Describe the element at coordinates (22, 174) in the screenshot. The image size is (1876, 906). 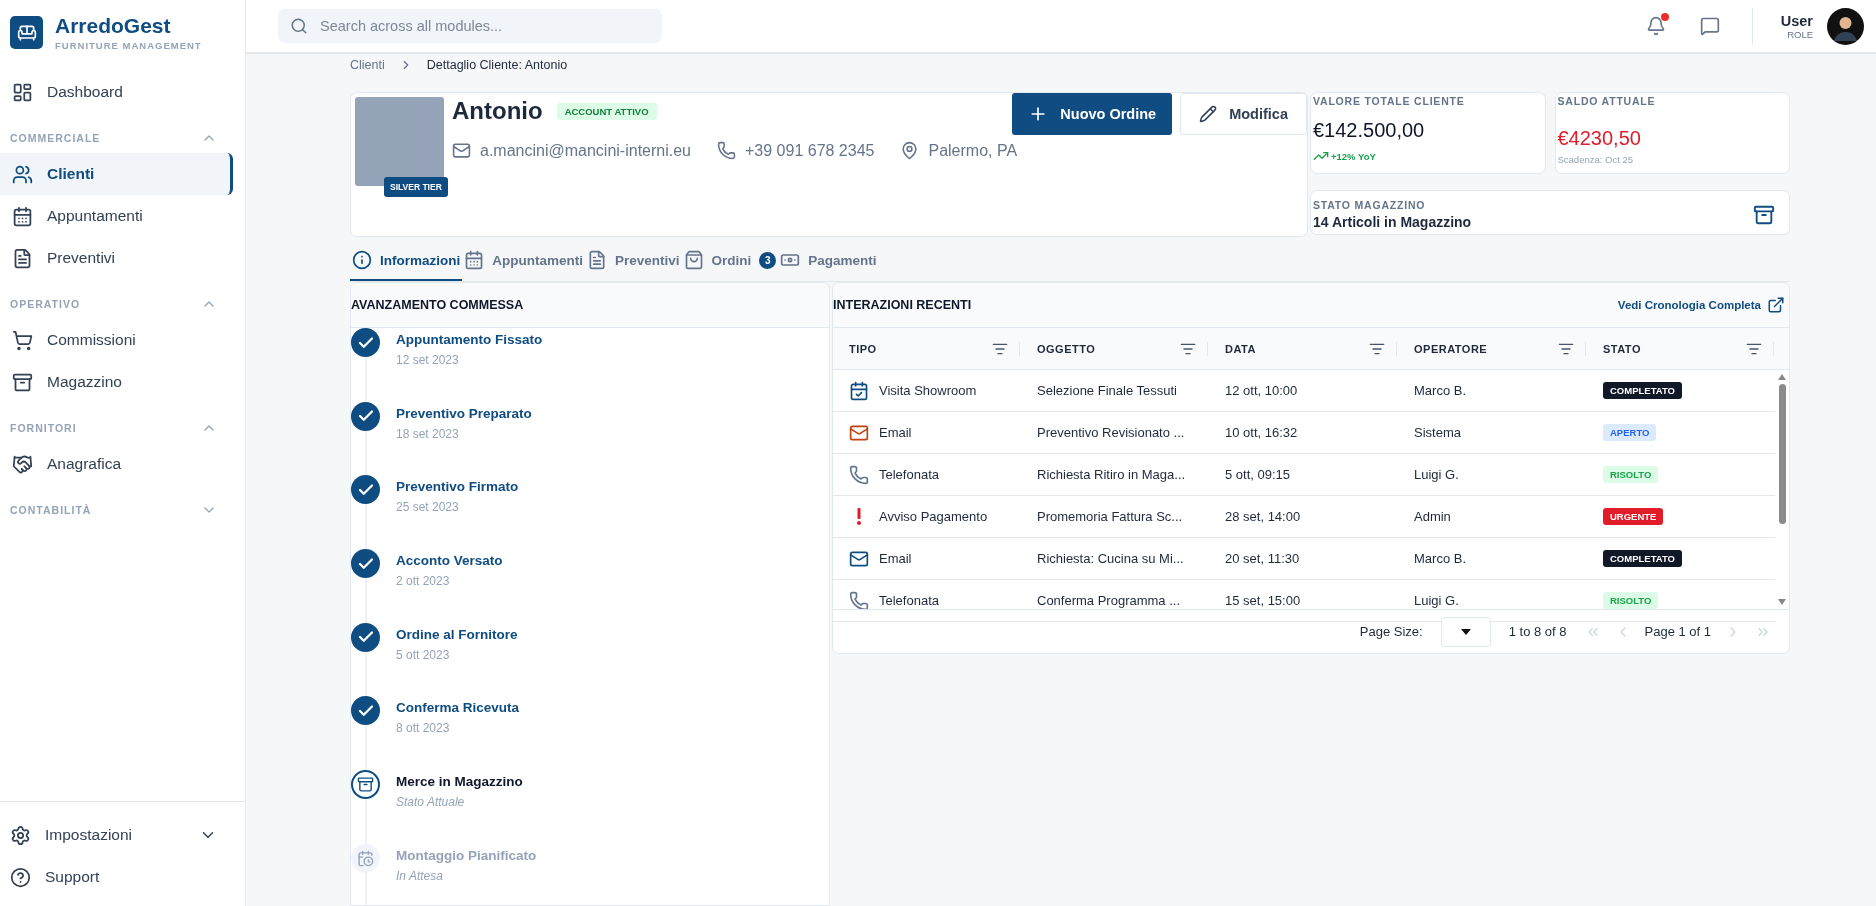
I see `people-icon` at that location.